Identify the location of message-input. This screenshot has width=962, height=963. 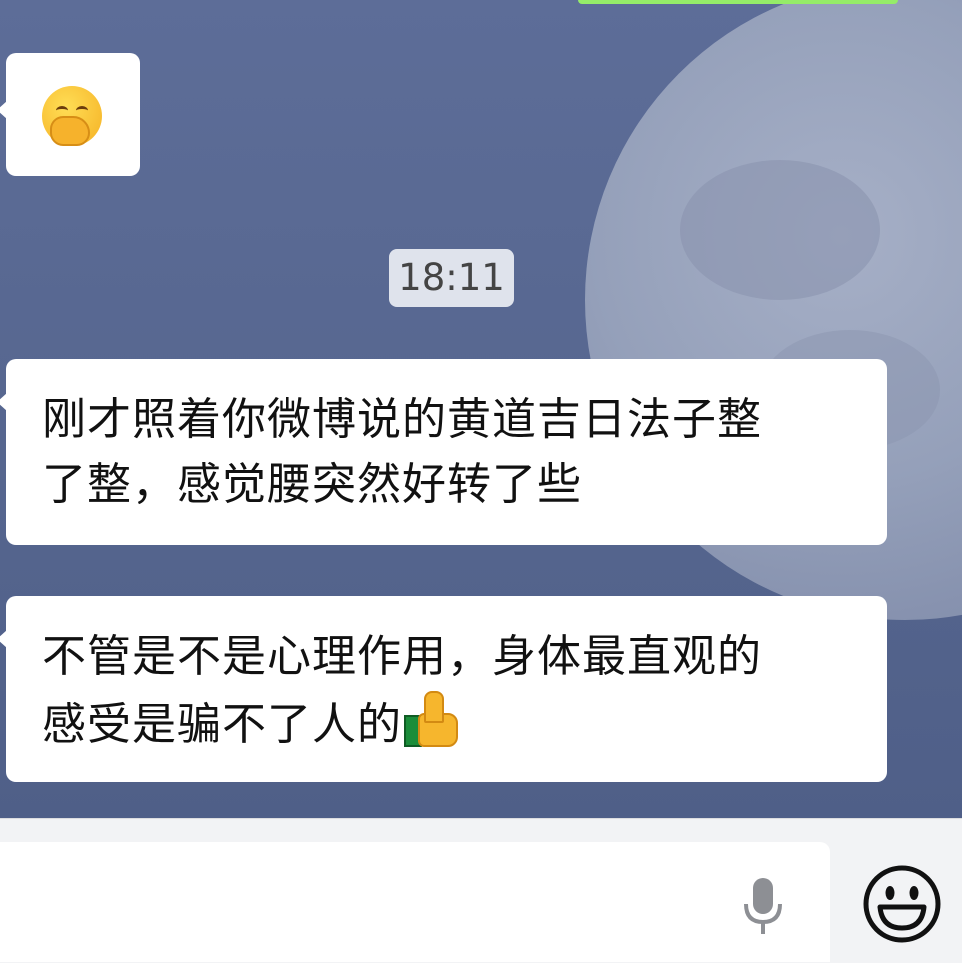
(415, 902).